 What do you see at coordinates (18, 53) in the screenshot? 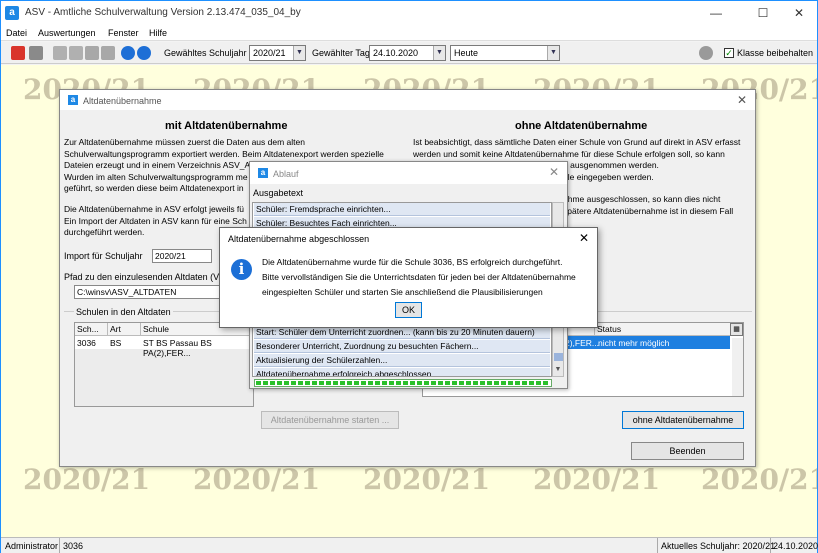
I see `book-icon` at bounding box center [18, 53].